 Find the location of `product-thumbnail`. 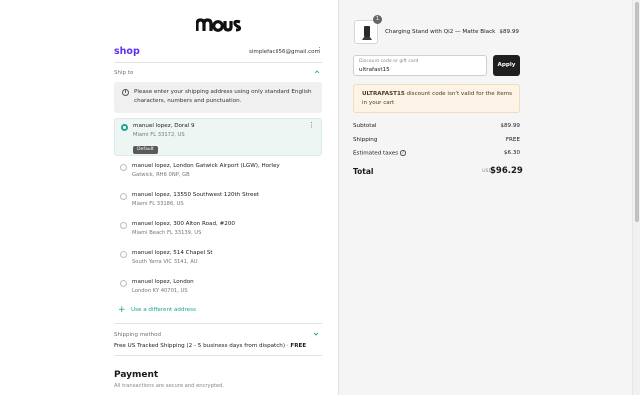

product-thumbnail is located at coordinates (366, 32).